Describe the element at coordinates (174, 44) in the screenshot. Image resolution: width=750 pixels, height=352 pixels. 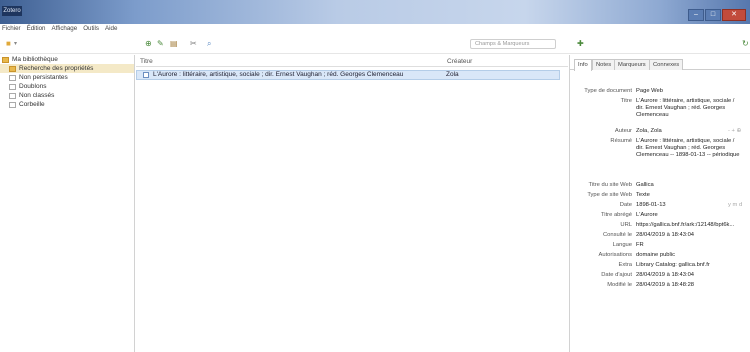
I see `new-note-icon: ▤` at that location.